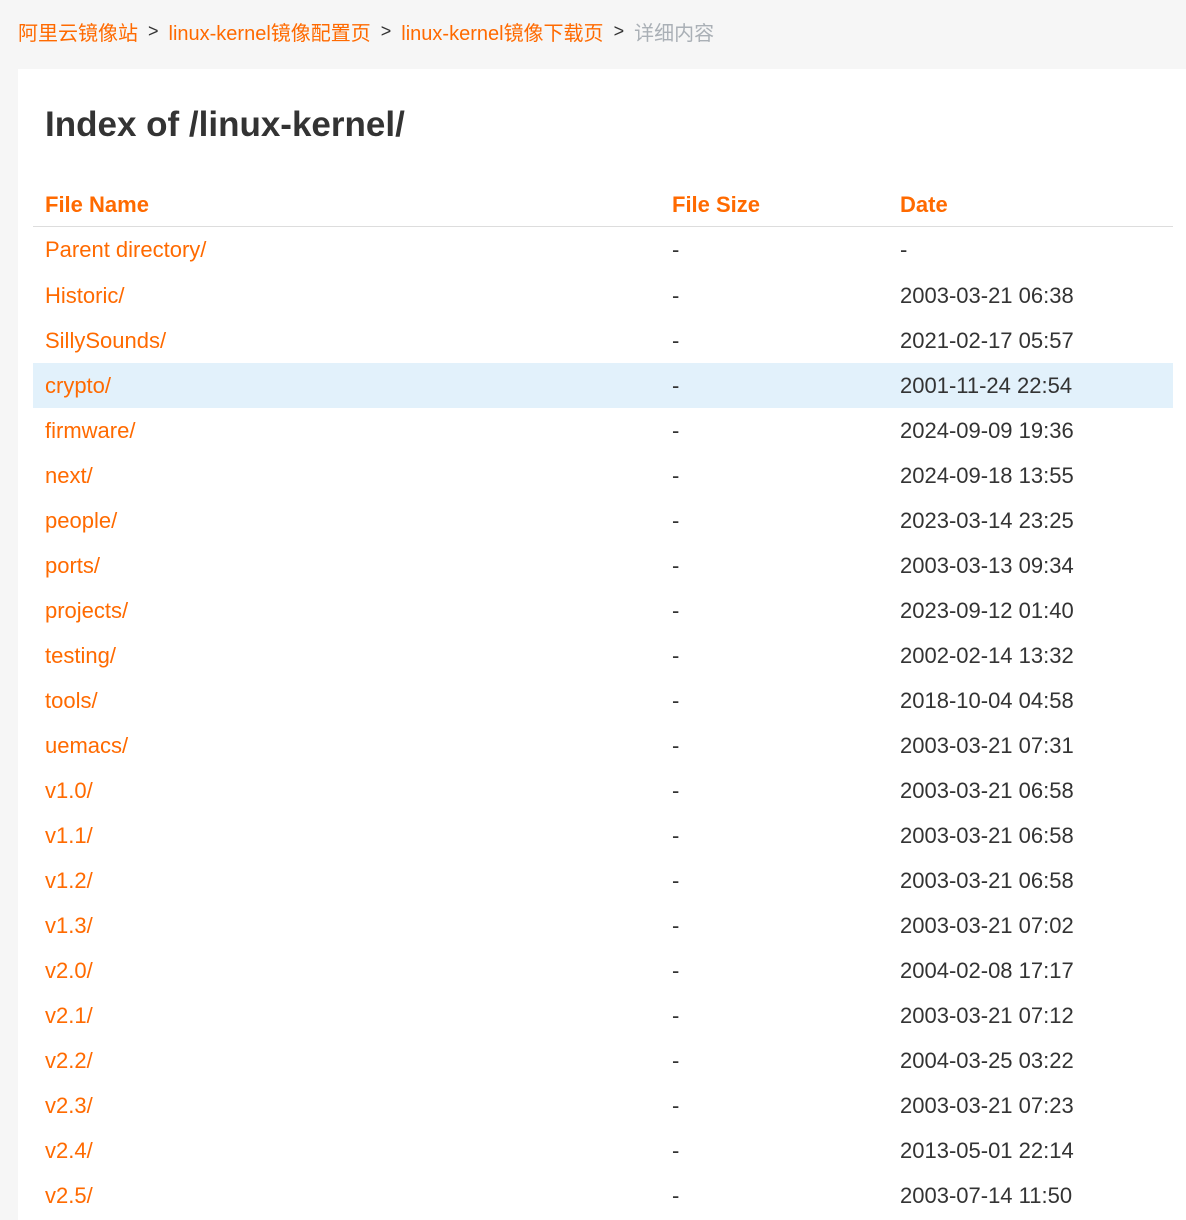 This screenshot has height=1220, width=1186. Describe the element at coordinates (69, 1105) in the screenshot. I see `file-link: v2.3/` at that location.